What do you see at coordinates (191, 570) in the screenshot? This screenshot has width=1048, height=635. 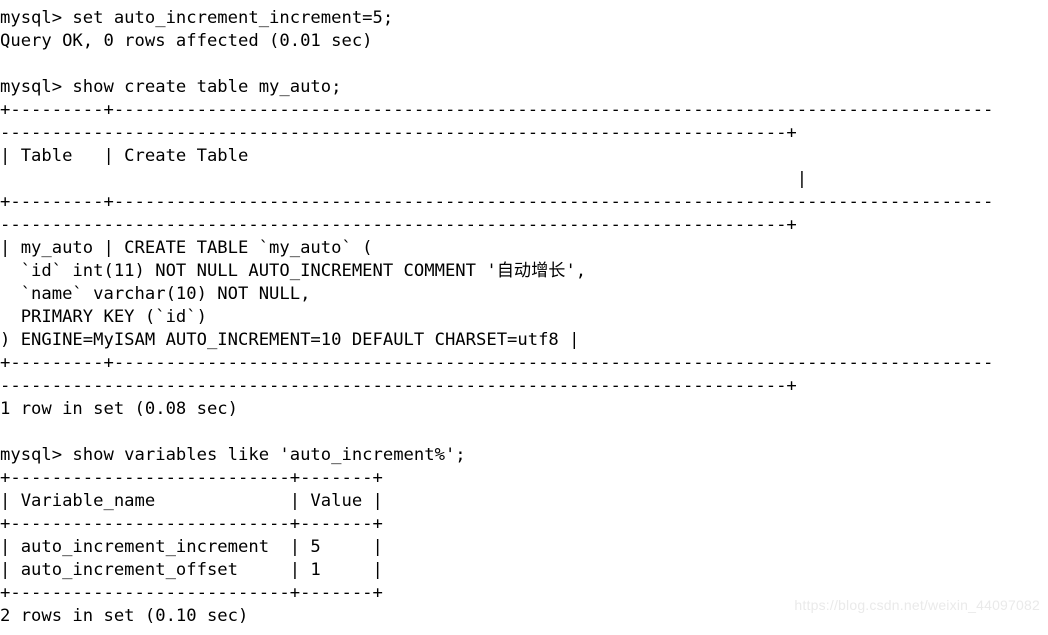 I see `terminal-line: | auto_increment_offset | 1 |` at bounding box center [191, 570].